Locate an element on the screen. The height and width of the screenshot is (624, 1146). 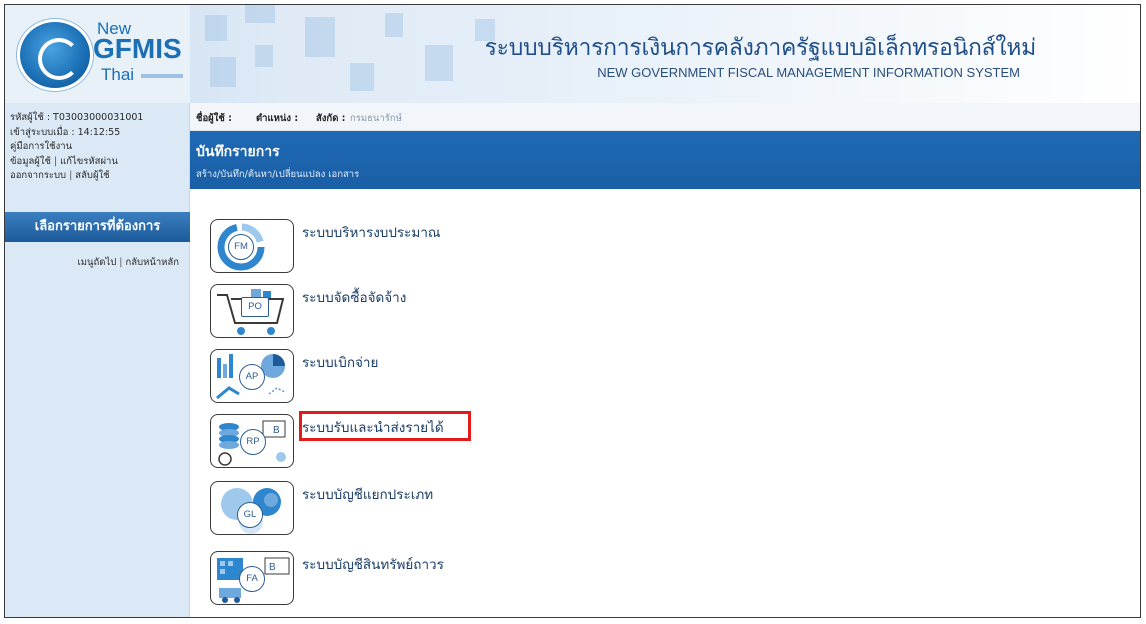
logo: New GFMIS Thai is located at coordinates (97, 54).